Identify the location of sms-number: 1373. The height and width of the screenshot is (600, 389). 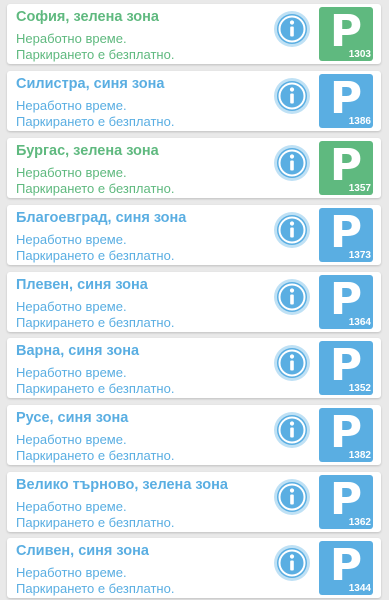
(359, 255).